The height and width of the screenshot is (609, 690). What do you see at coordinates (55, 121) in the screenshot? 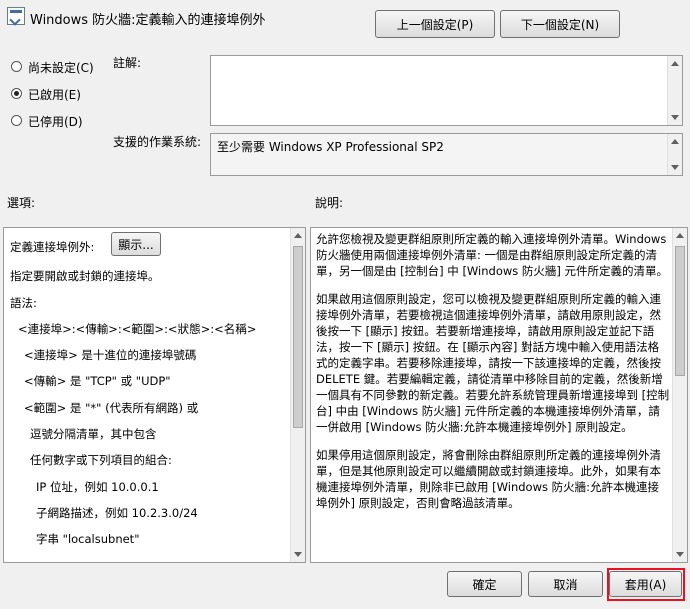
I see `radio-disabled-label: 已停用(D)` at bounding box center [55, 121].